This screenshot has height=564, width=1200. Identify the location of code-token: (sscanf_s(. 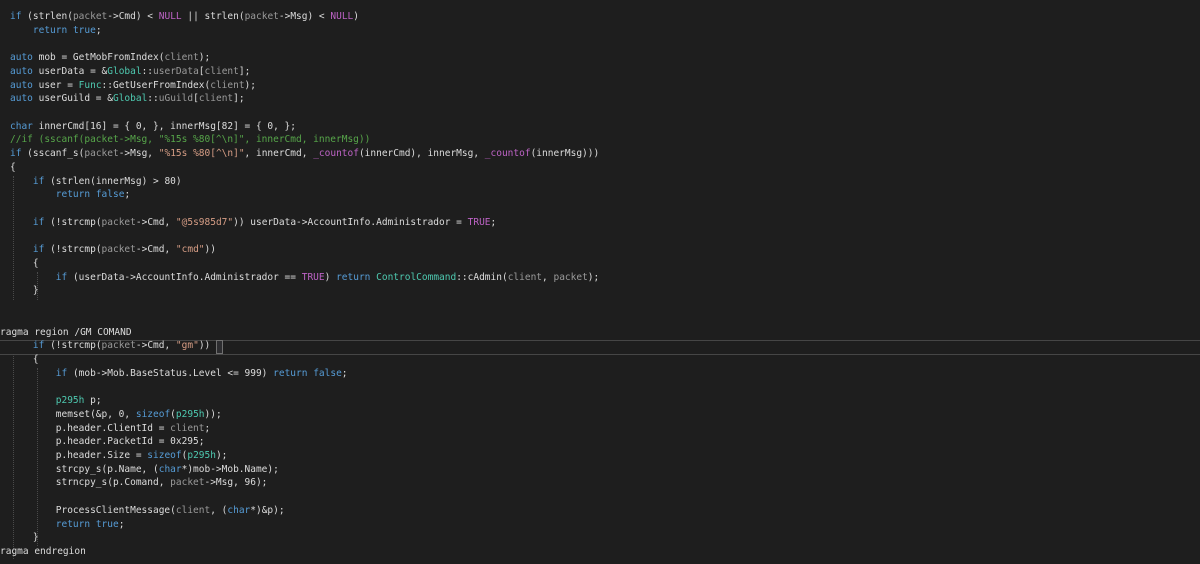
(53, 154).